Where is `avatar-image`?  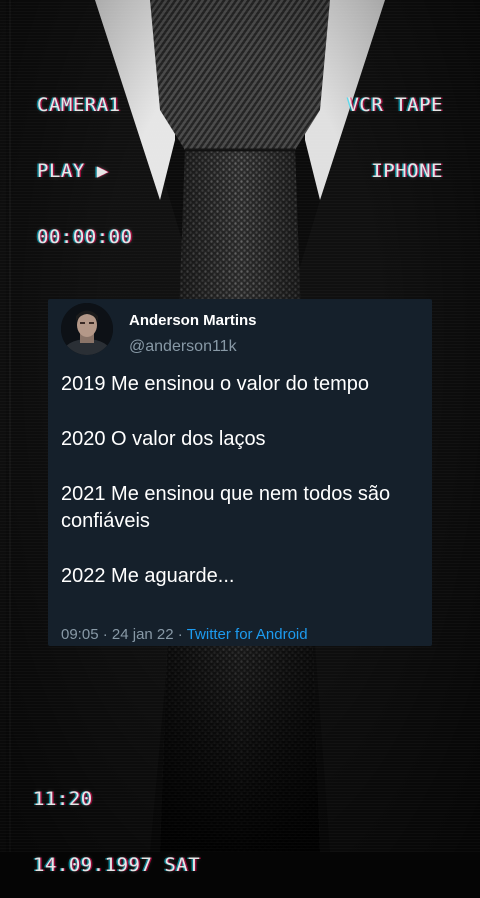
avatar-image is located at coordinates (87, 329).